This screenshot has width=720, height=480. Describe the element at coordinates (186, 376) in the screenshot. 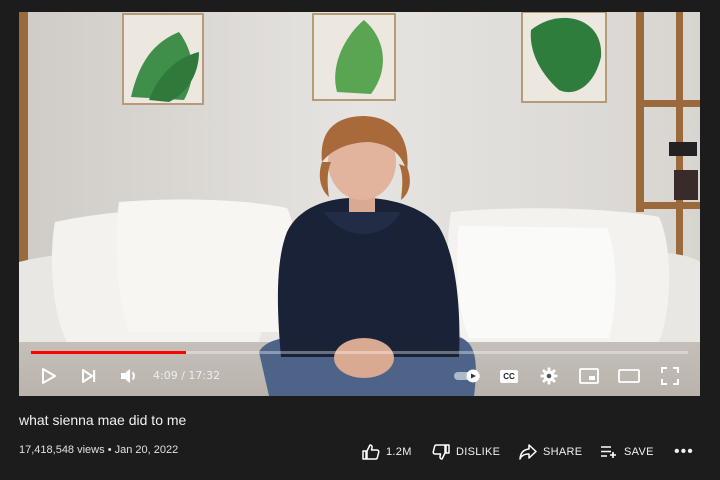

I see `time-display: 4:09 / 17:32` at that location.